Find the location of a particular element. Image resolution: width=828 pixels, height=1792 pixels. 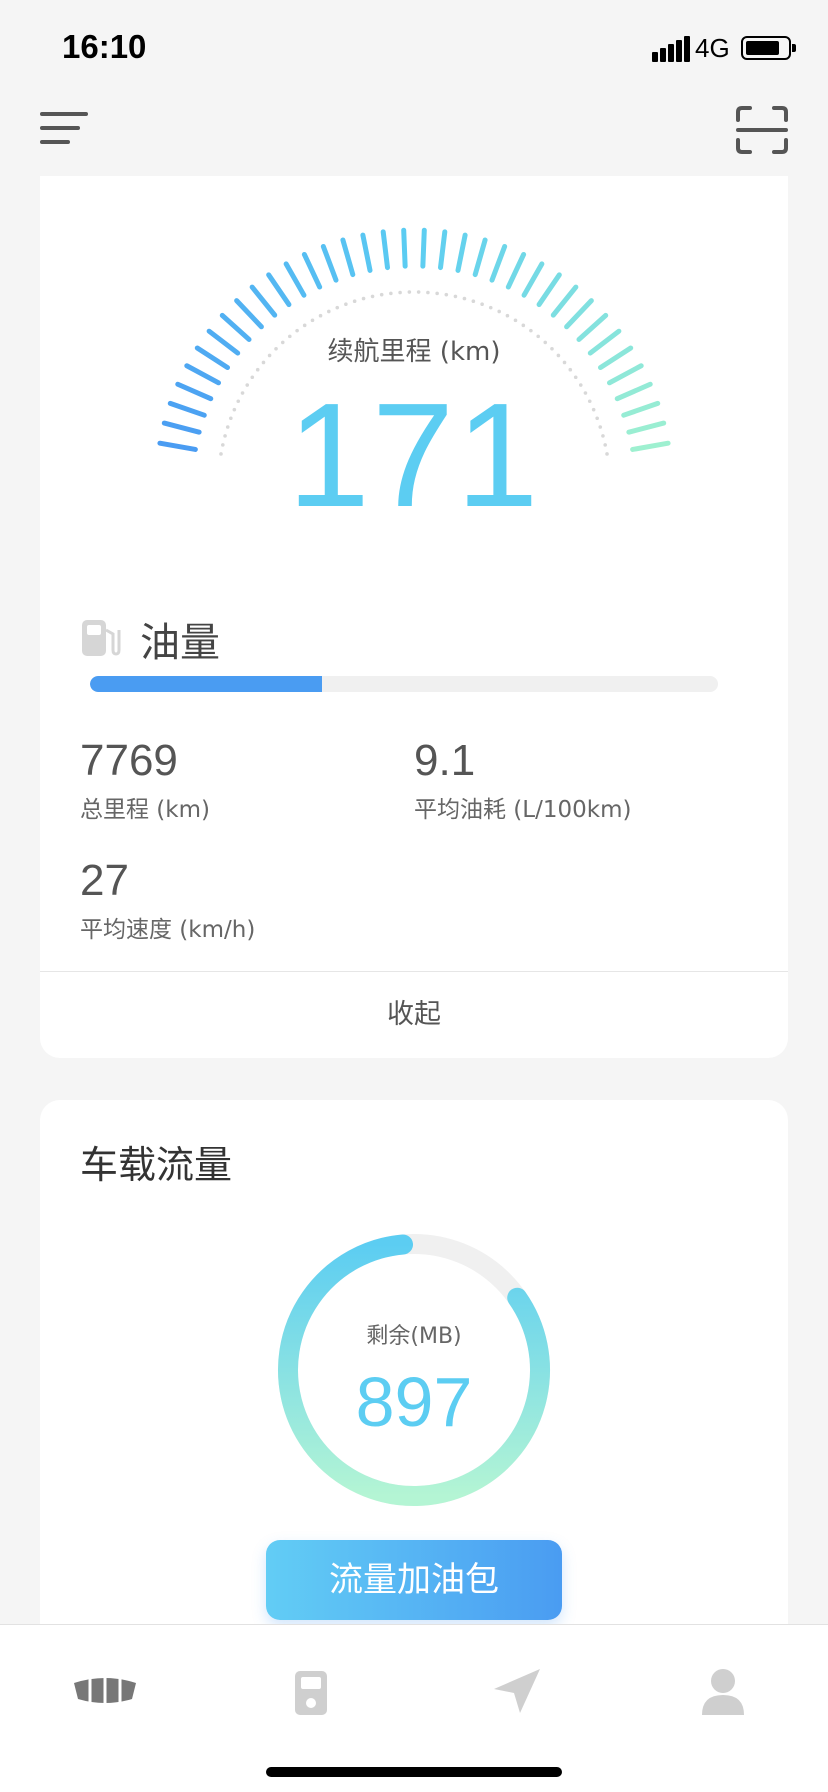

battery-icon is located at coordinates (768, 48).